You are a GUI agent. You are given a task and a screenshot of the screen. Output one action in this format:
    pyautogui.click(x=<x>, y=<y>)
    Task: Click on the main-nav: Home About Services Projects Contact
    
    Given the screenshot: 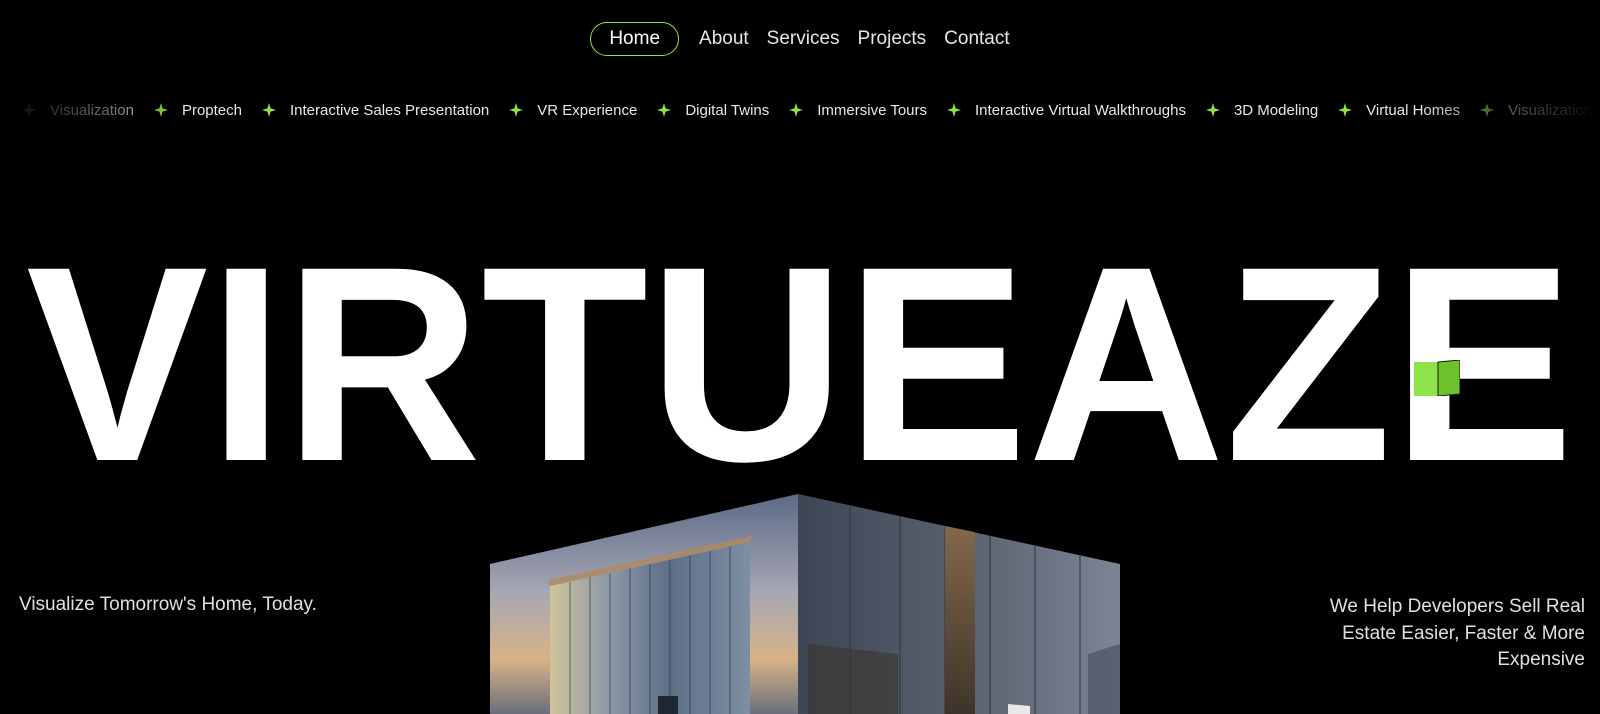 What is the action you would take?
    pyautogui.click(x=800, y=39)
    